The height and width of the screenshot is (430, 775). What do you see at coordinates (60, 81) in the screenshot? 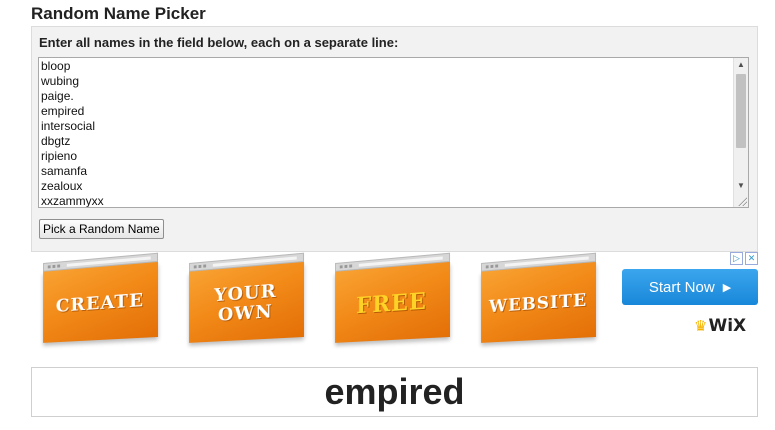
I see `name-line: wubing` at bounding box center [60, 81].